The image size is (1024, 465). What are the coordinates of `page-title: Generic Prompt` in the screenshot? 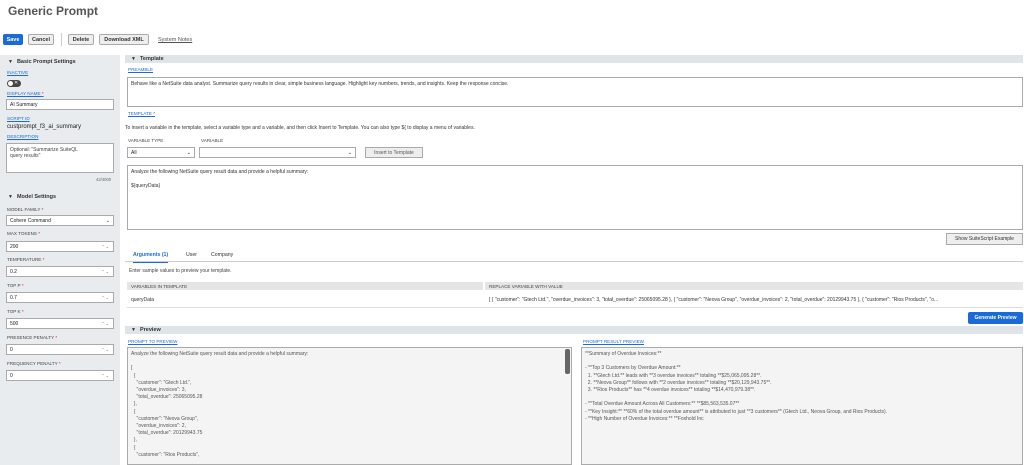 It's located at (53, 11).